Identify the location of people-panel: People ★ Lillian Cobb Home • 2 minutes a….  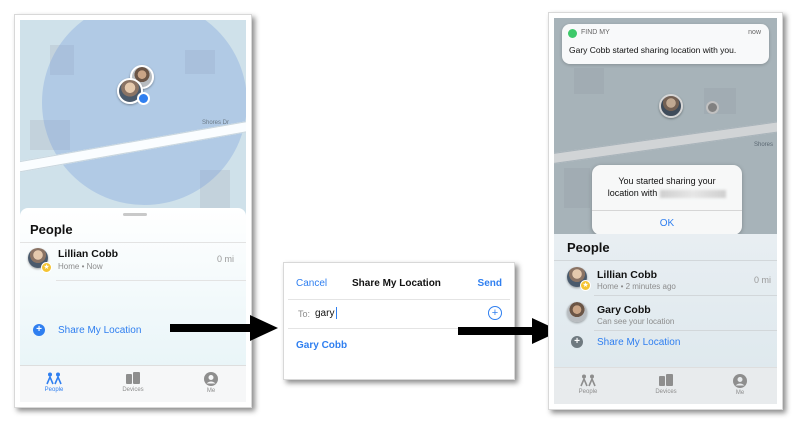
(665, 301).